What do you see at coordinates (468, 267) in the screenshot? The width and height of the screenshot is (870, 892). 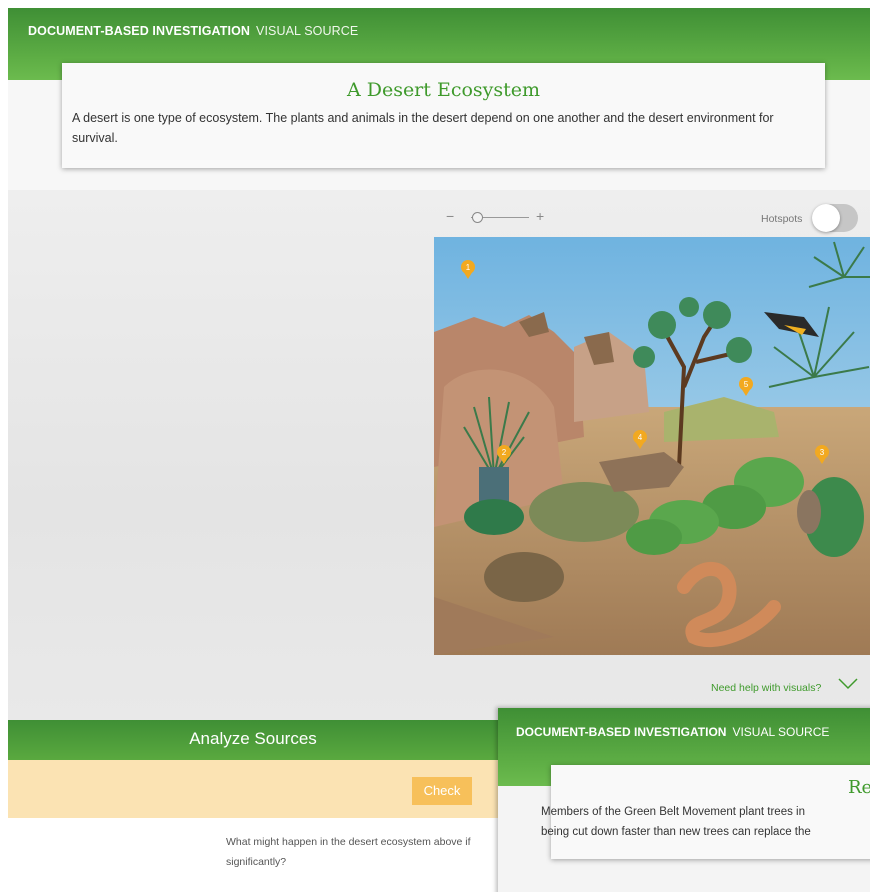 I see `svg-text: 1` at bounding box center [468, 267].